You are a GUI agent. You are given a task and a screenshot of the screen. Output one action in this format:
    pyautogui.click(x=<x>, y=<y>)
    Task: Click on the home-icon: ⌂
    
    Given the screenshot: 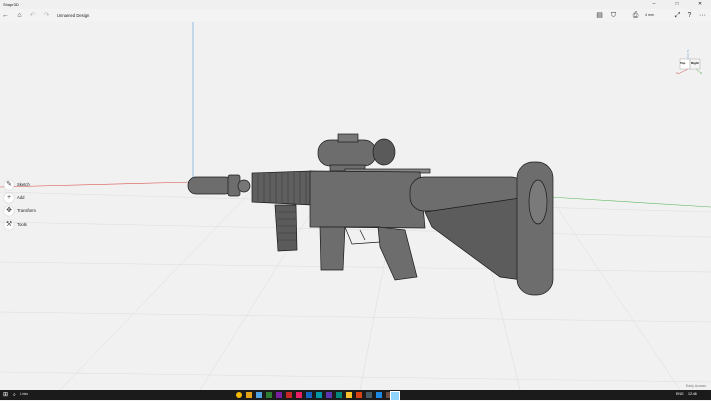 What is the action you would take?
    pyautogui.click(x=19, y=15)
    